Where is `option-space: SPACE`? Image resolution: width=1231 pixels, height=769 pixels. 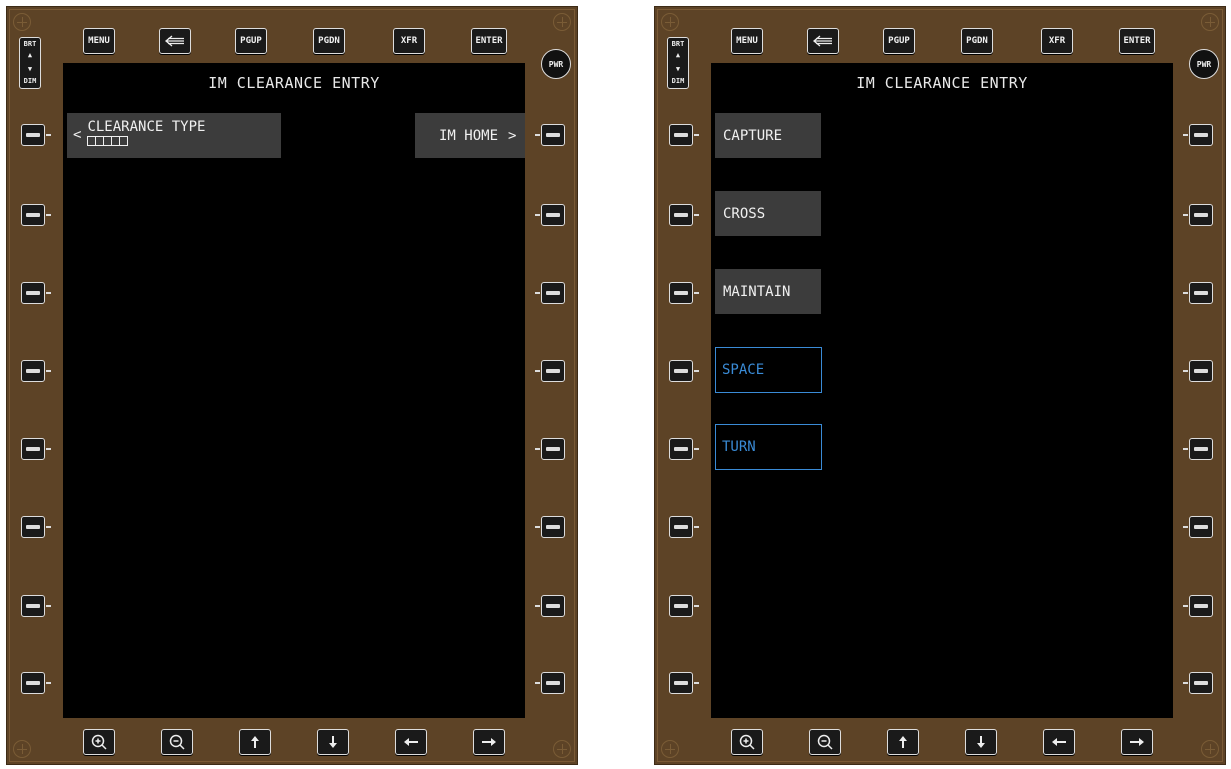 option-space: SPACE is located at coordinates (768, 370).